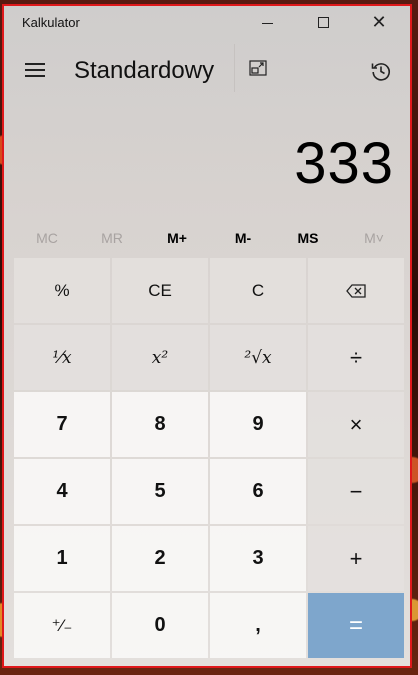  I want to click on backspace-button, so click(356, 290).